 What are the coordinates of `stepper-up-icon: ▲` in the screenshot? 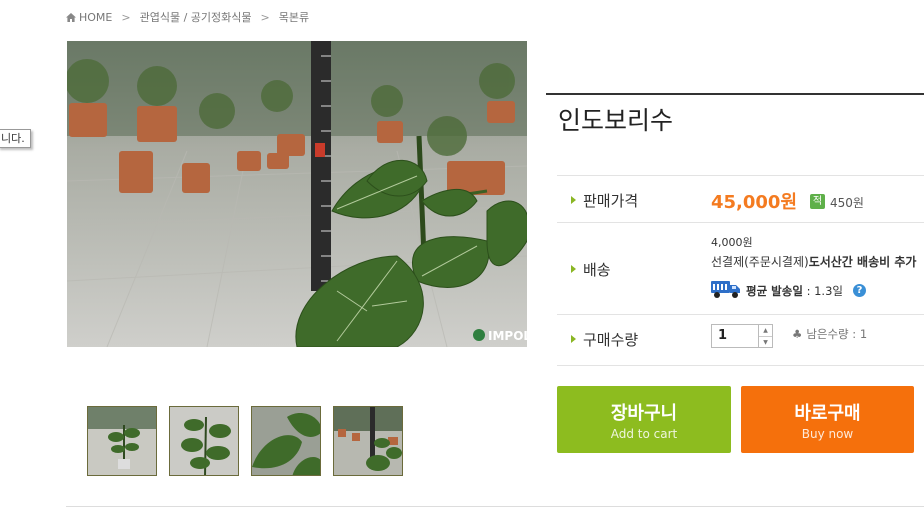 It's located at (765, 330).